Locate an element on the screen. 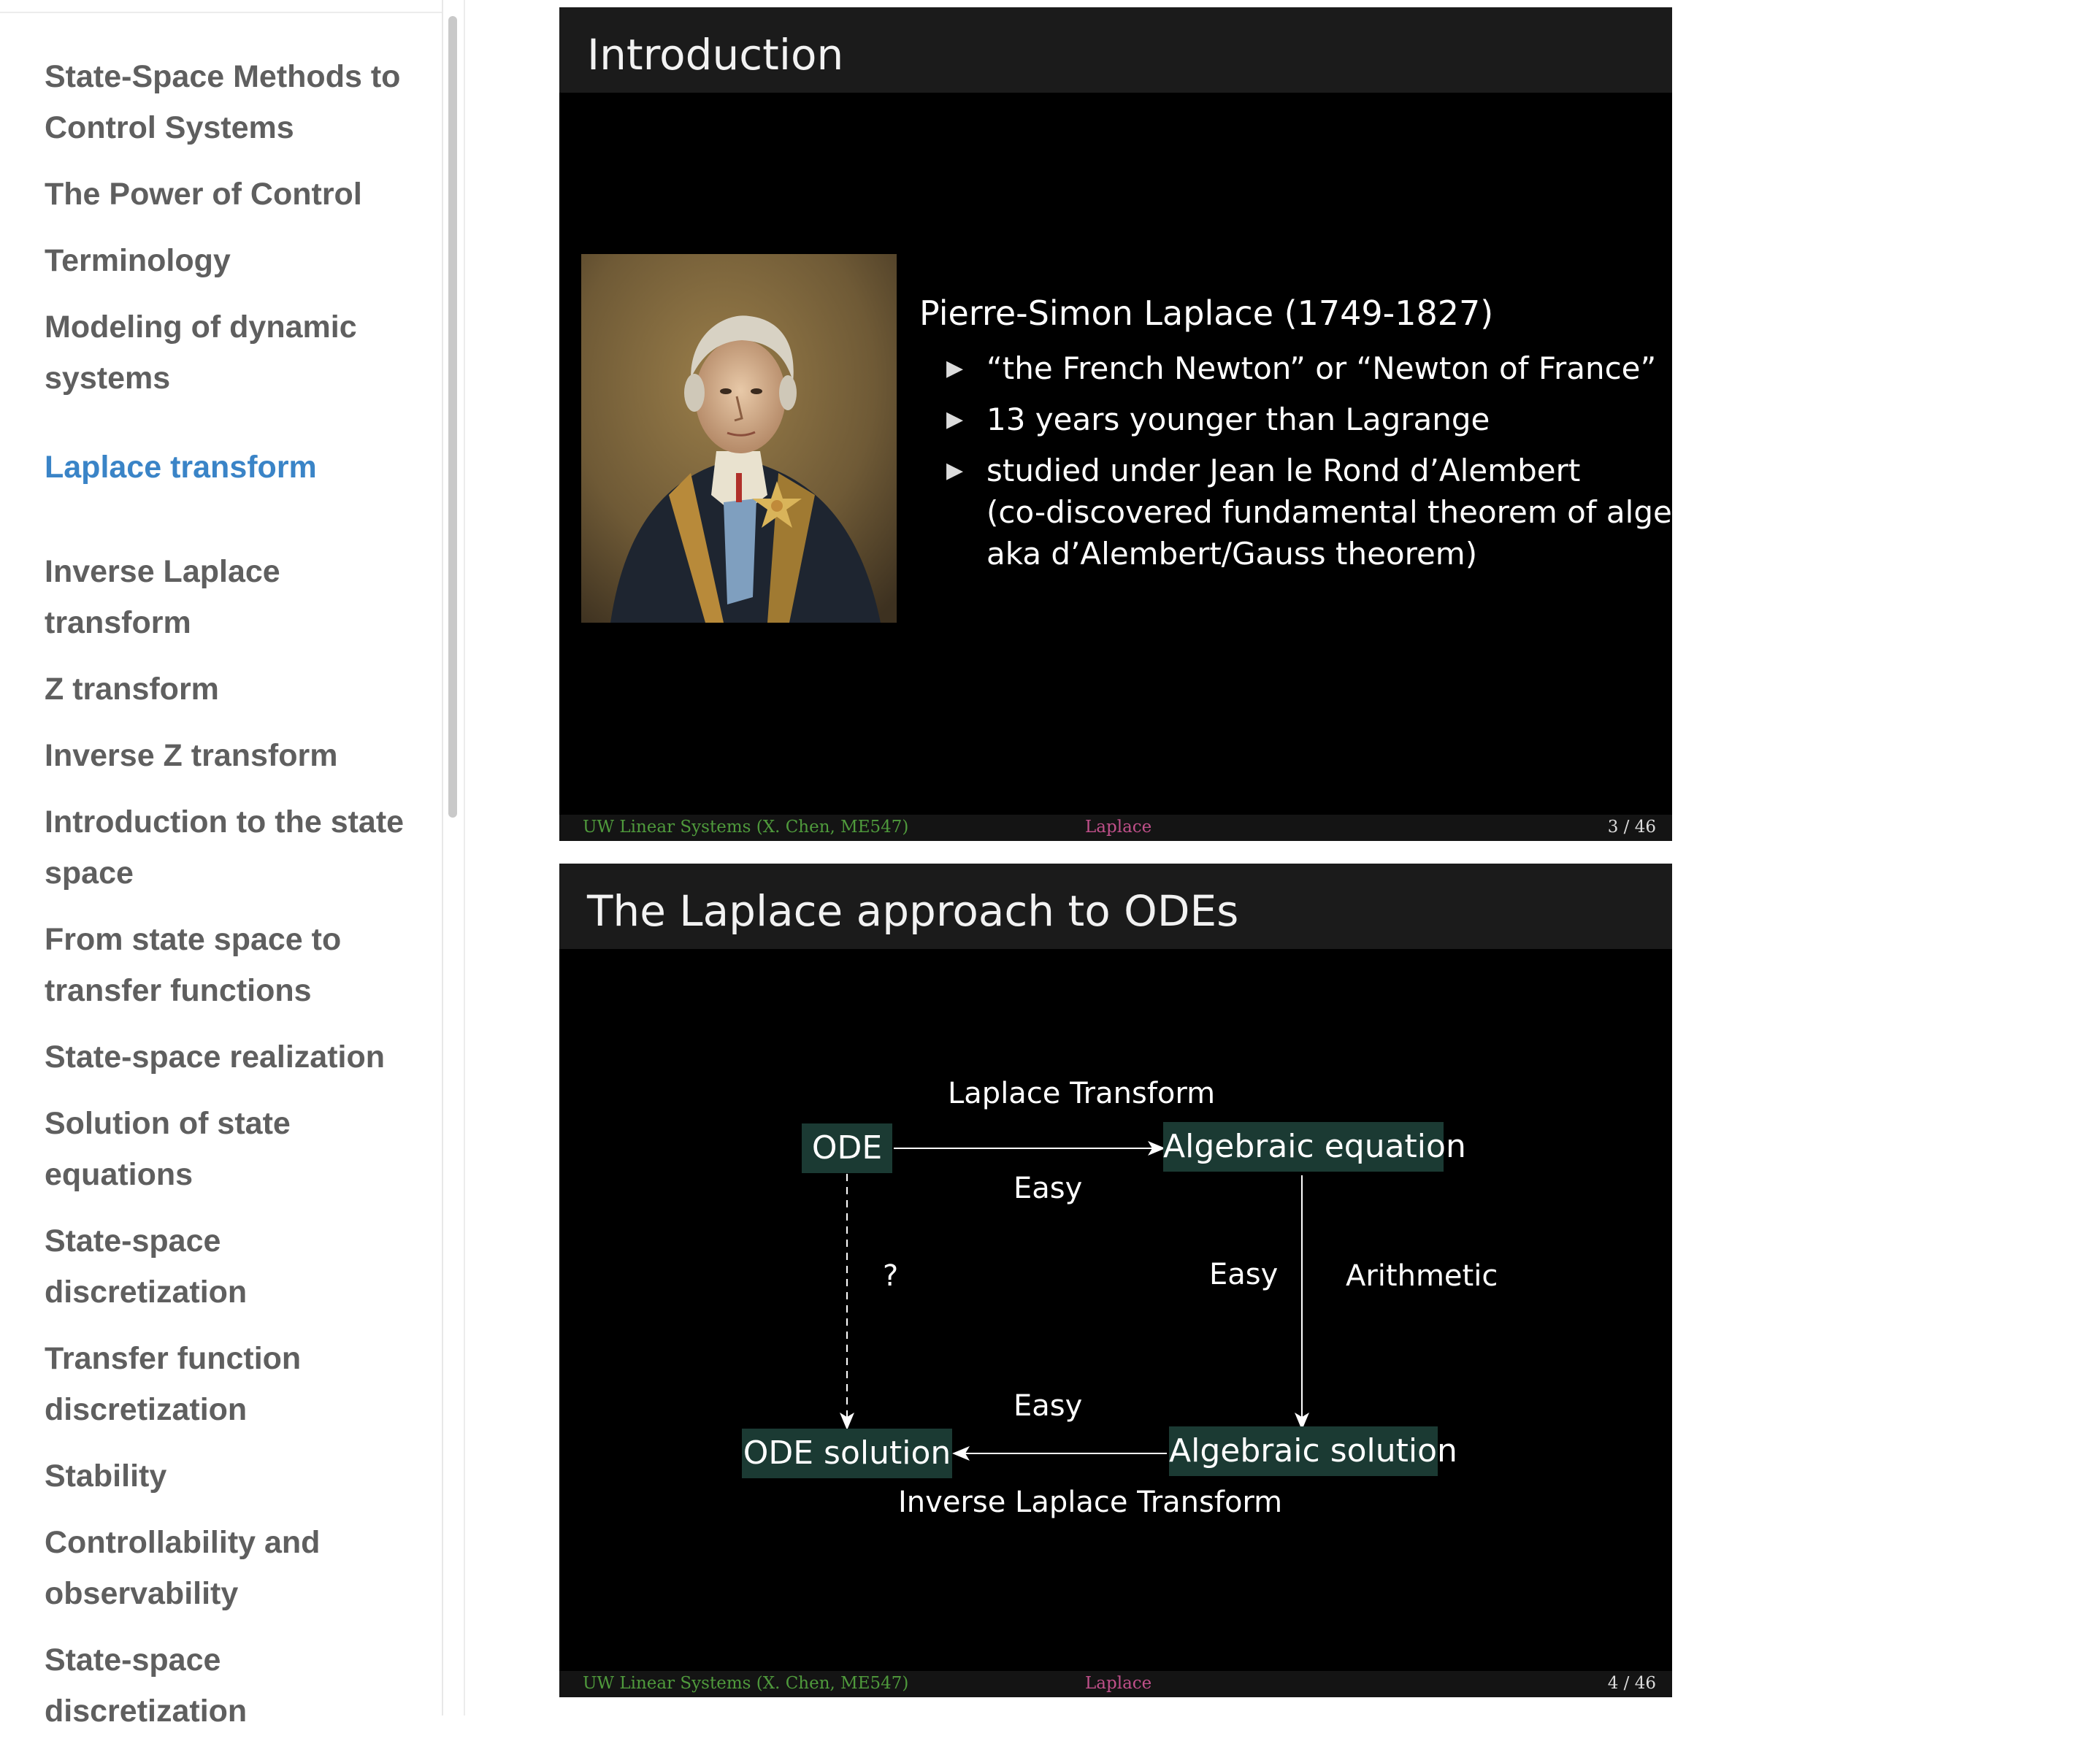  sidebar-item: Inverse Laplace transform is located at coordinates (227, 597).